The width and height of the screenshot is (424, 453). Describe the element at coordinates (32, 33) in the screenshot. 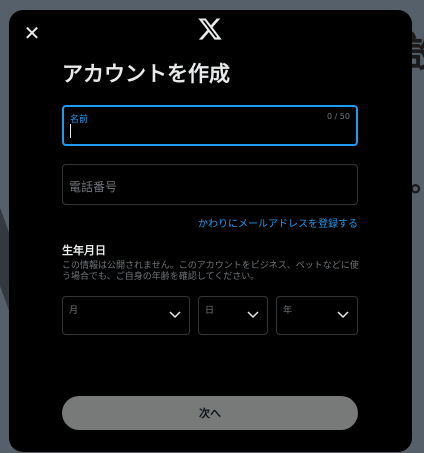

I see `close-icon: ✕` at that location.